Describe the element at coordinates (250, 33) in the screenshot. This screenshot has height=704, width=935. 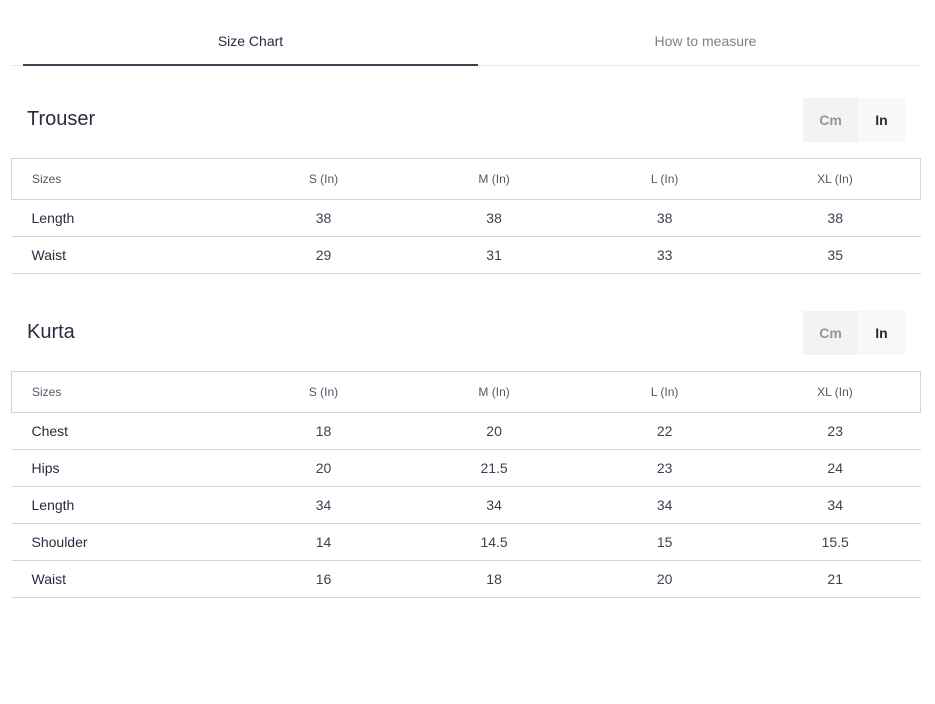
I see `tab-size-chart: Size Chart` at that location.